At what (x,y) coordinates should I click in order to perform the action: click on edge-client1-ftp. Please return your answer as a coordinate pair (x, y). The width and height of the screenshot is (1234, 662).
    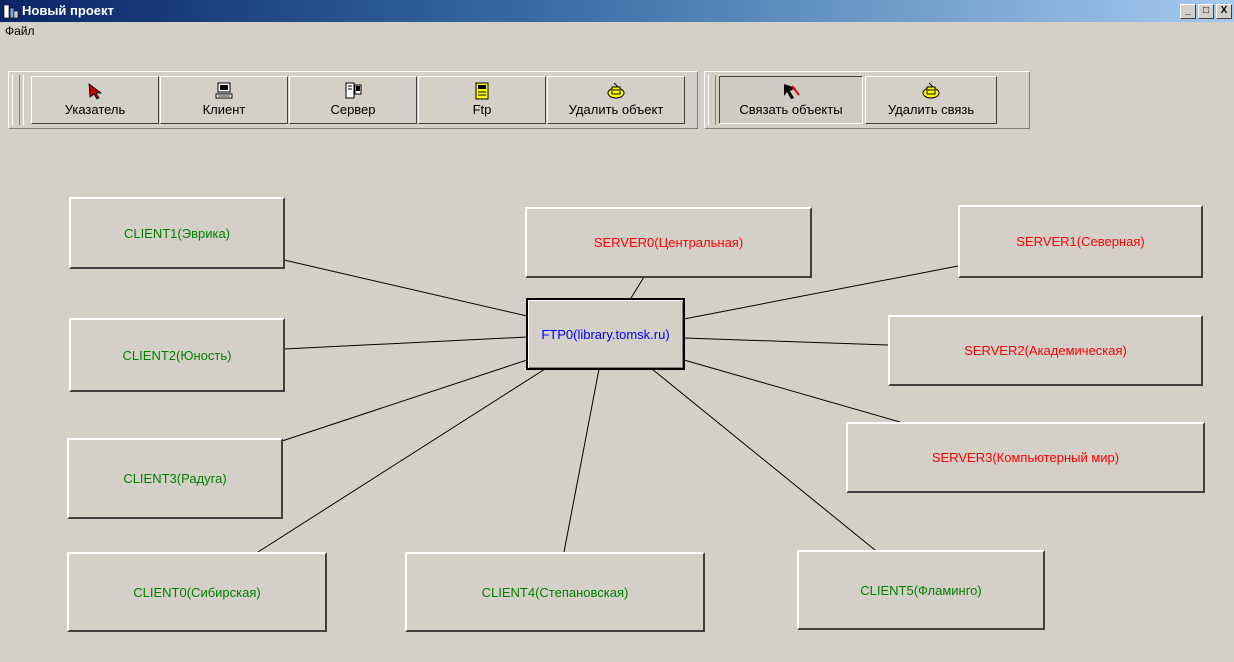
    Looking at the image, I should click on (405, 288).